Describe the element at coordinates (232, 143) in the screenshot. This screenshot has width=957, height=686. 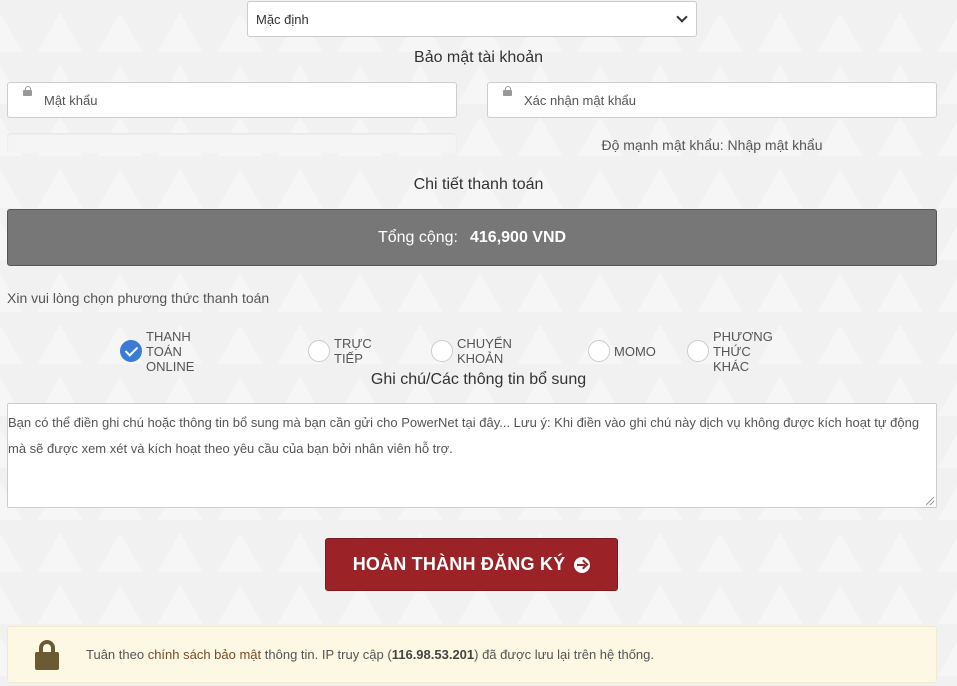
I see `password-strength-bar` at that location.